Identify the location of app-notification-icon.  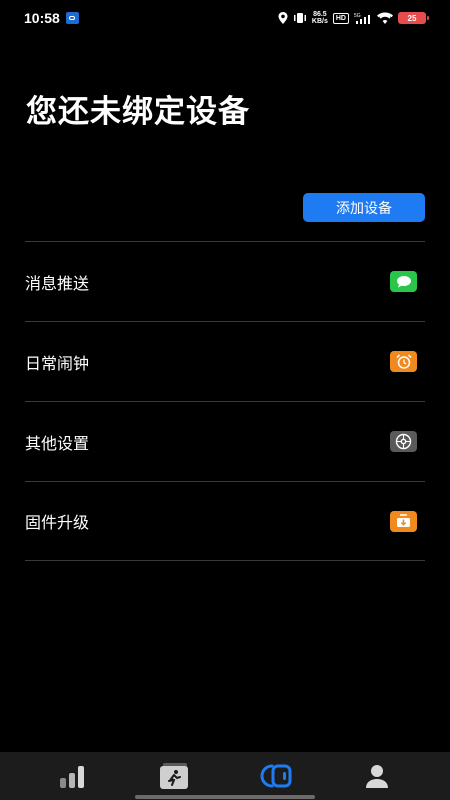
(72, 18).